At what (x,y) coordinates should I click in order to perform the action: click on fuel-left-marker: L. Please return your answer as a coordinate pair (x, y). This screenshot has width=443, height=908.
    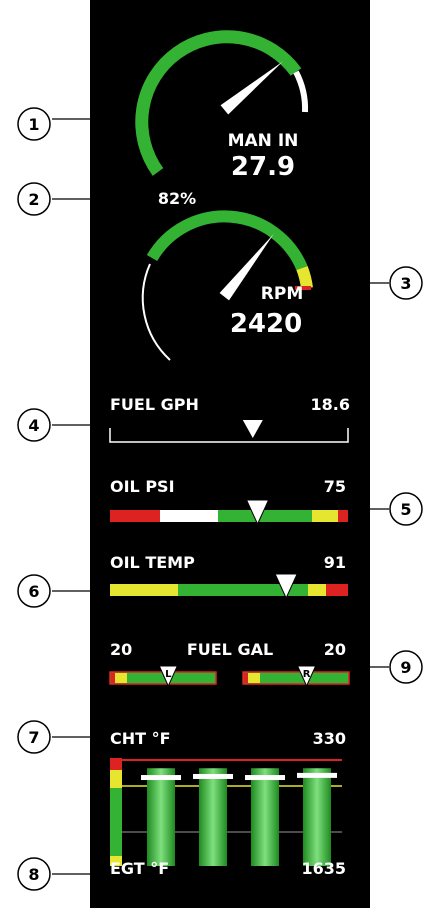
    Looking at the image, I should click on (168, 674).